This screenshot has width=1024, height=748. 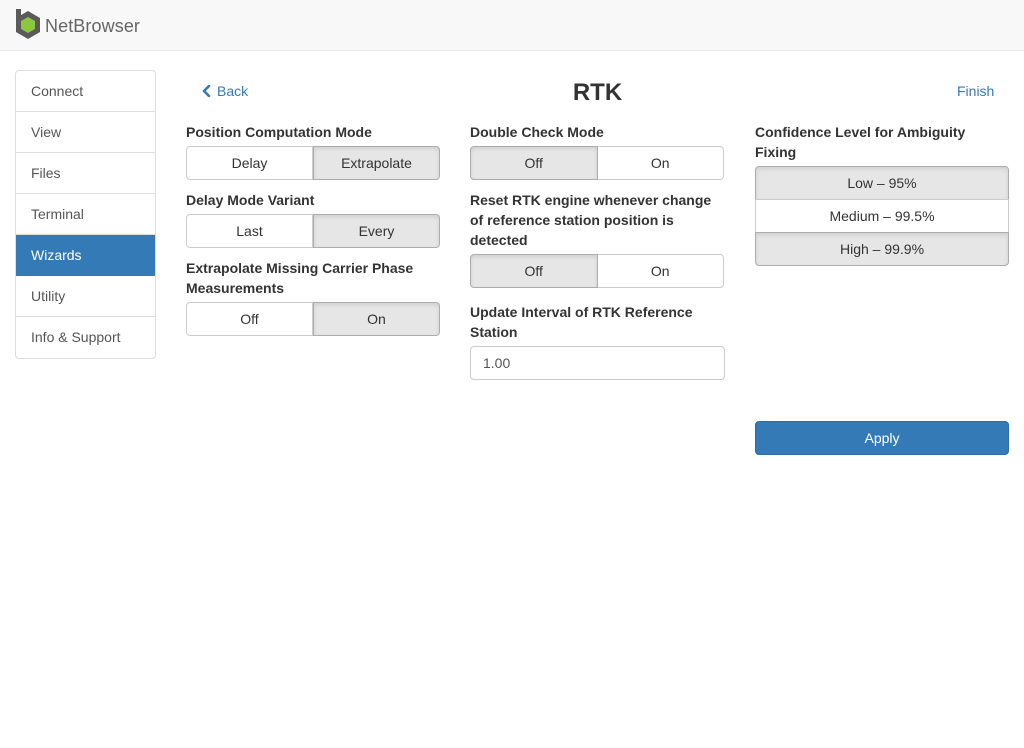 I want to click on update-interval-input: 1.00, so click(x=597, y=363).